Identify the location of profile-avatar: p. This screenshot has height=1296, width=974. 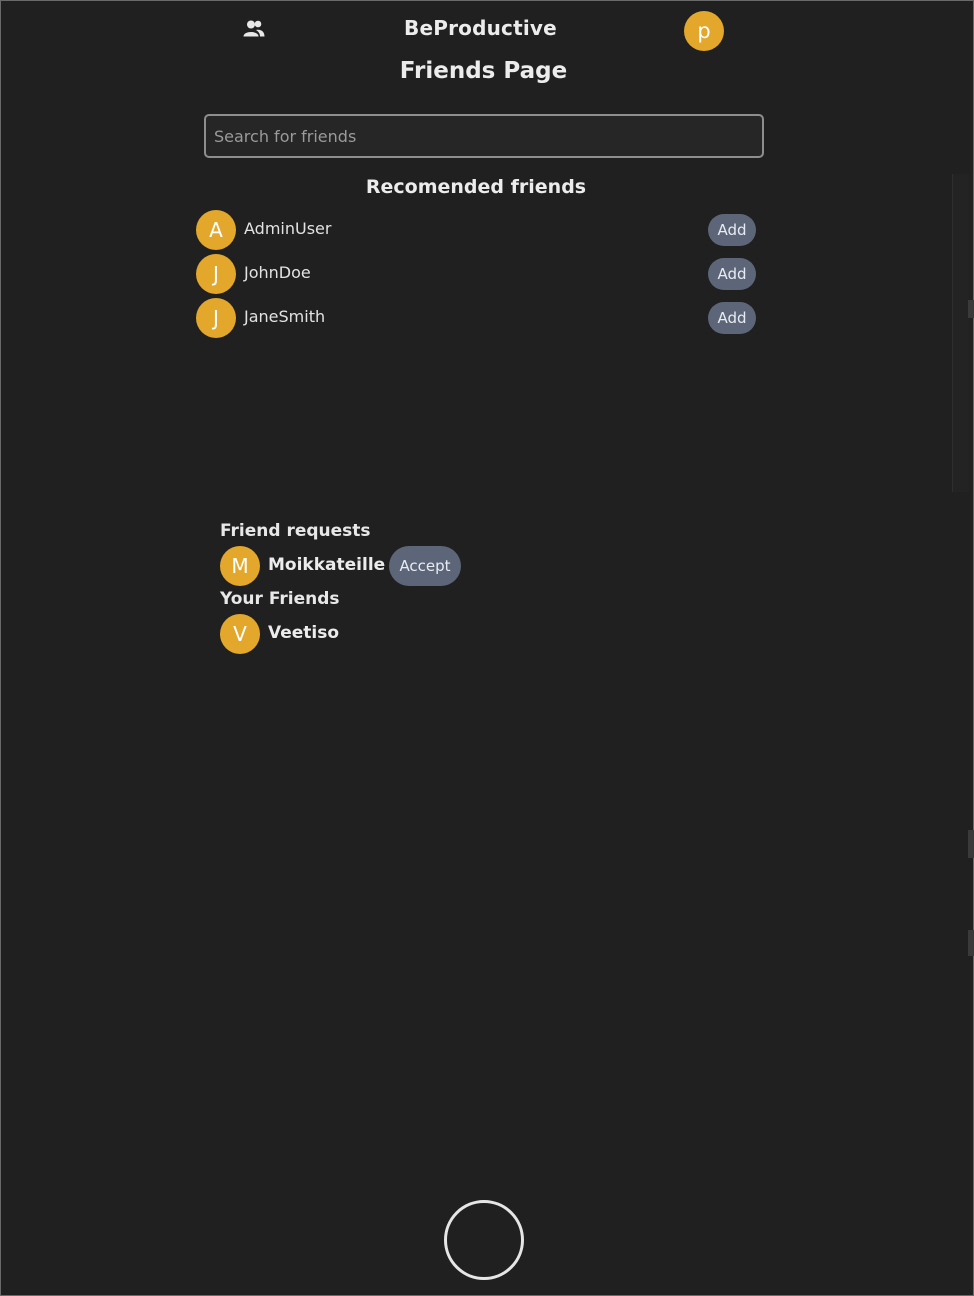
(704, 31).